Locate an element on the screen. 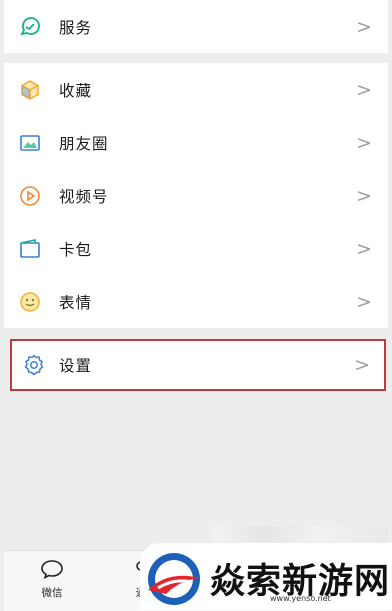 The height and width of the screenshot is (611, 392). cards-label: 卡包 is located at coordinates (76, 249).